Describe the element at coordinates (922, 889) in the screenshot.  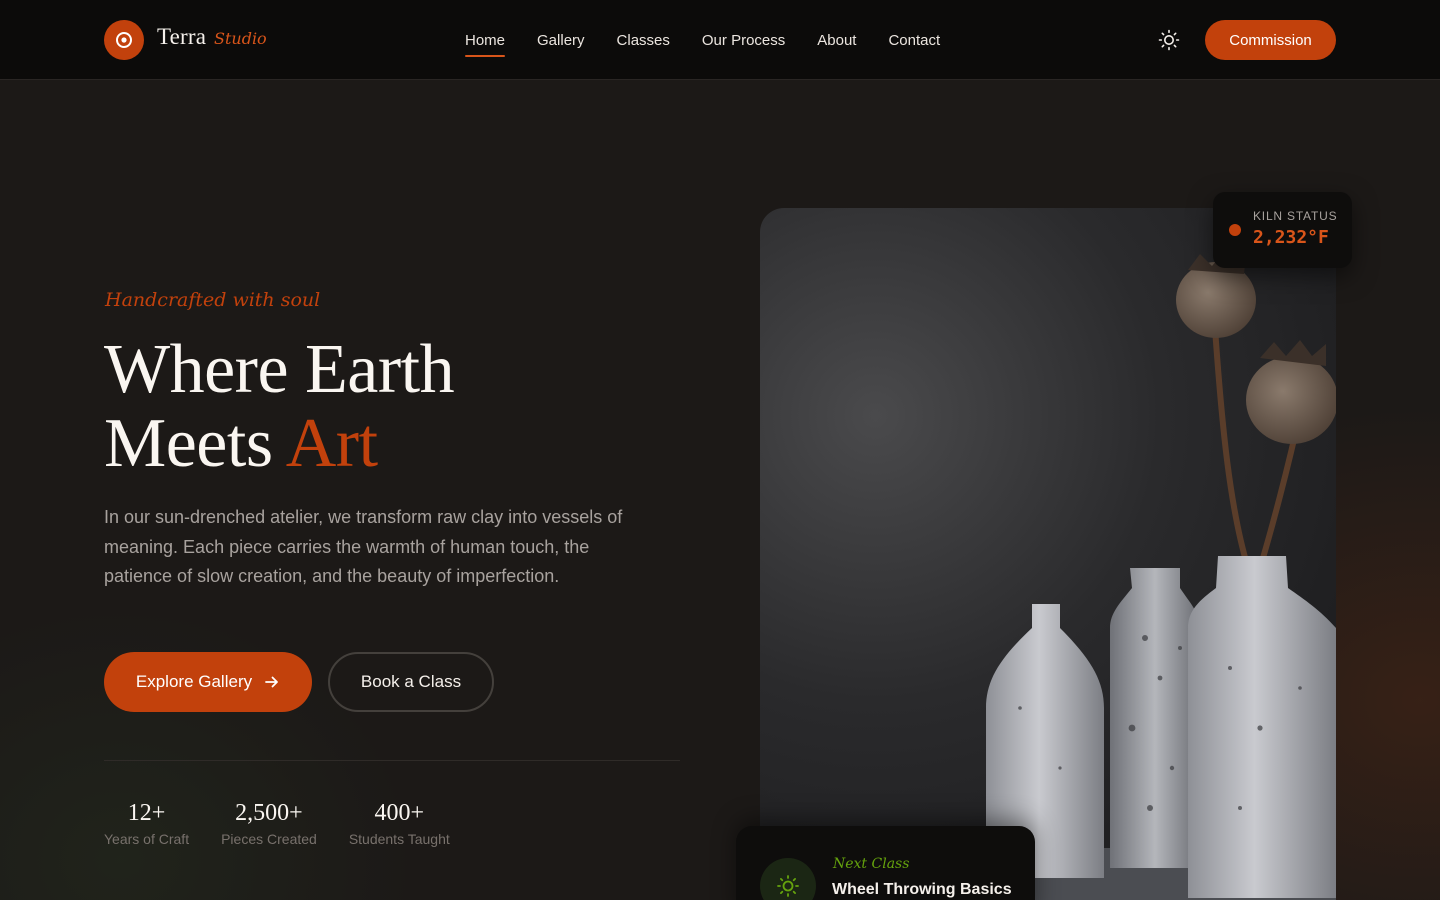
I see `next-class-title: Wheel Throwing Basics` at that location.